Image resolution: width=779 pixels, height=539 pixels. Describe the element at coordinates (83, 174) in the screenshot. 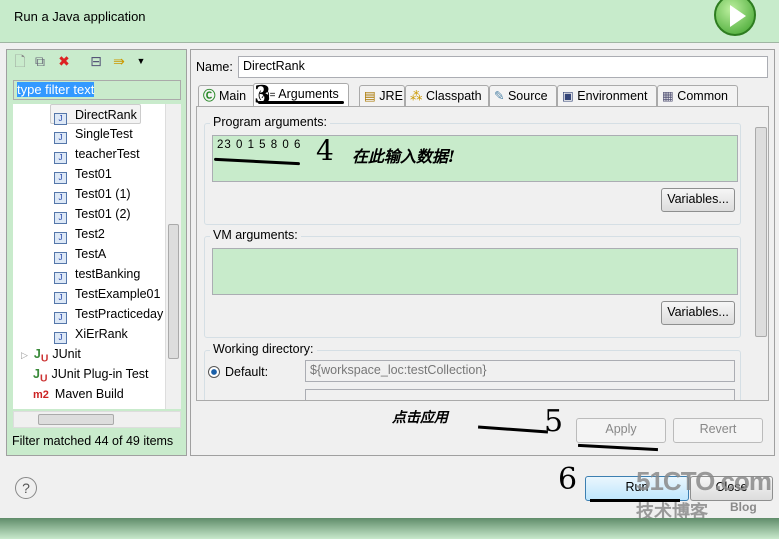

I see `tree-item: J Test01` at that location.